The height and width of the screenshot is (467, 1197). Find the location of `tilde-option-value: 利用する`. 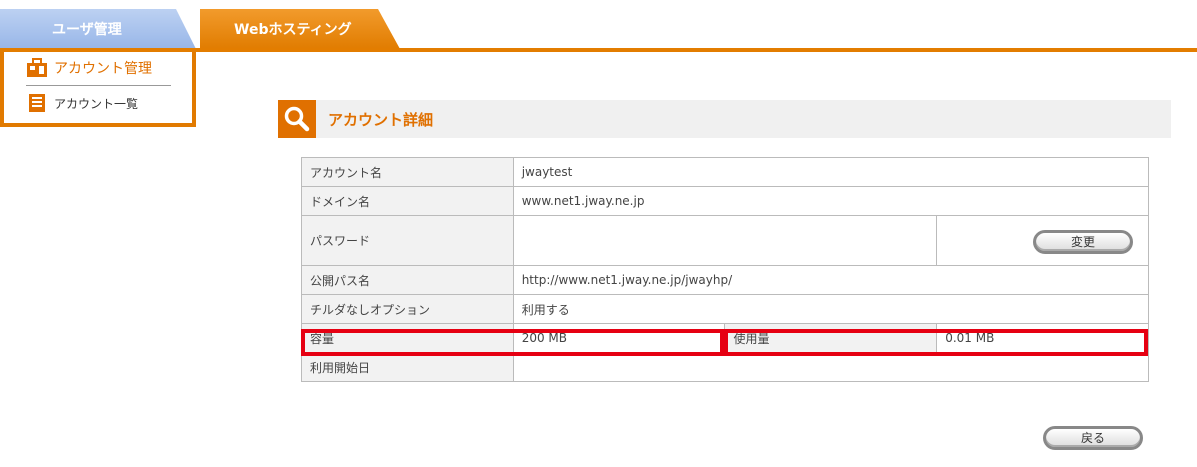

tilde-option-value: 利用する is located at coordinates (831, 309).